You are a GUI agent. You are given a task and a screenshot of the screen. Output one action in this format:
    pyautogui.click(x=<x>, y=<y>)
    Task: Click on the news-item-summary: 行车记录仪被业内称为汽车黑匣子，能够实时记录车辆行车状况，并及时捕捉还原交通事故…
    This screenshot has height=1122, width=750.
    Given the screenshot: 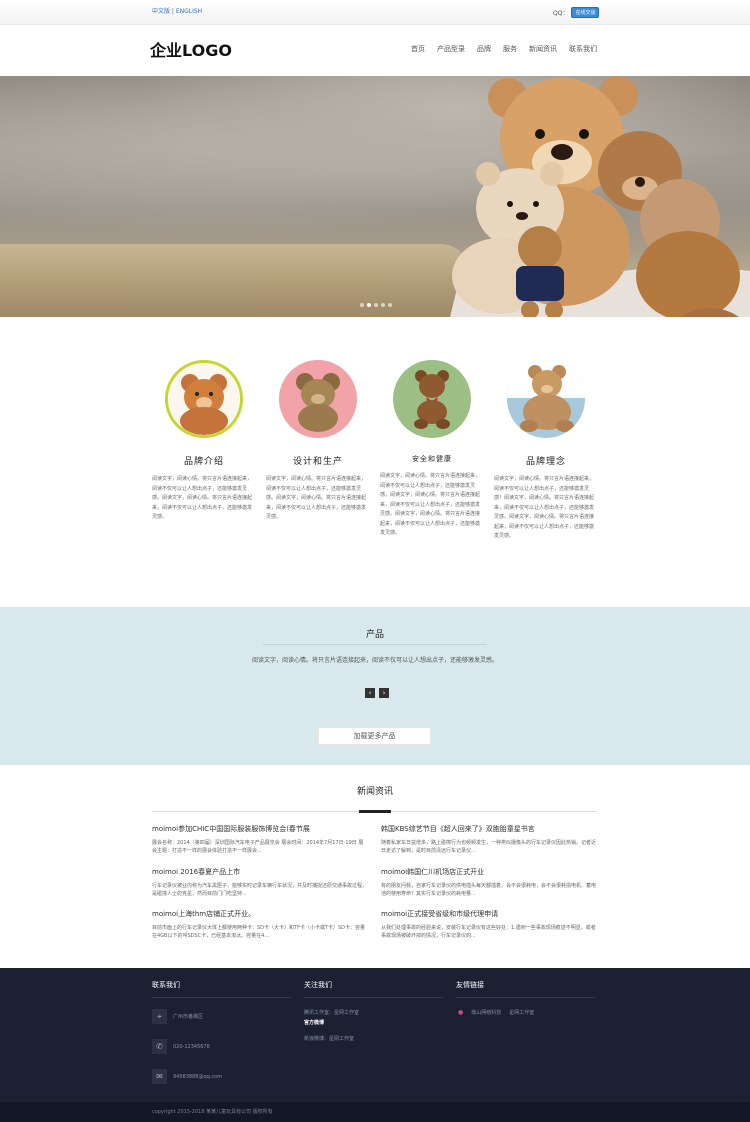 What is the action you would take?
    pyautogui.click(x=260, y=890)
    